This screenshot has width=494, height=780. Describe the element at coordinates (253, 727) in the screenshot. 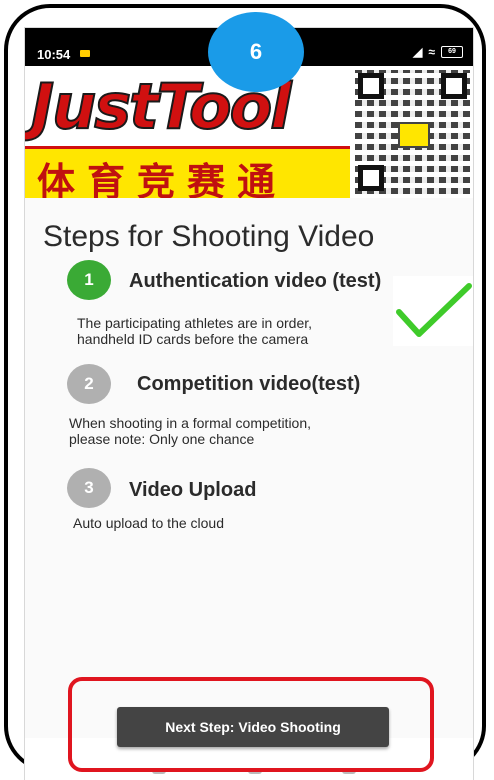

I see `next-step-button: Next Step: Video Shooting` at that location.